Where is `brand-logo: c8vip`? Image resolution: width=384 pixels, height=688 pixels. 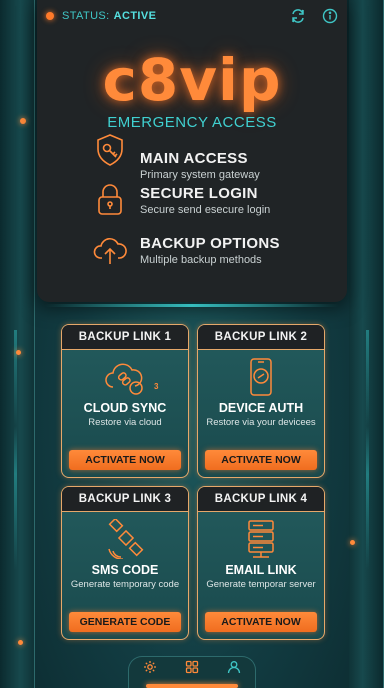 brand-logo: c8vip is located at coordinates (192, 80).